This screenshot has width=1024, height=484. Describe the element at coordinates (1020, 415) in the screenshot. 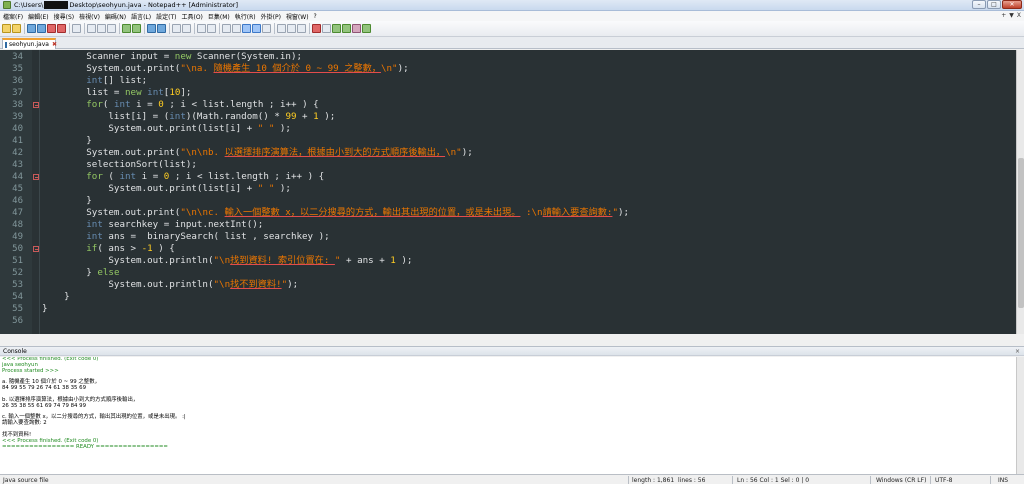

I see `console-vertical-scrollbar` at that location.